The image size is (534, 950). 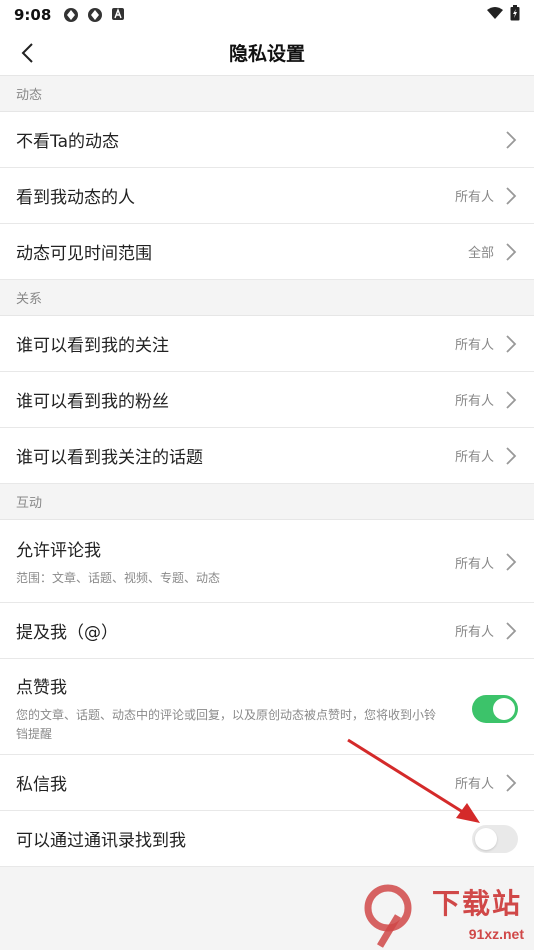 What do you see at coordinates (388, 916) in the screenshot?
I see `watermark-emblem-icon` at bounding box center [388, 916].